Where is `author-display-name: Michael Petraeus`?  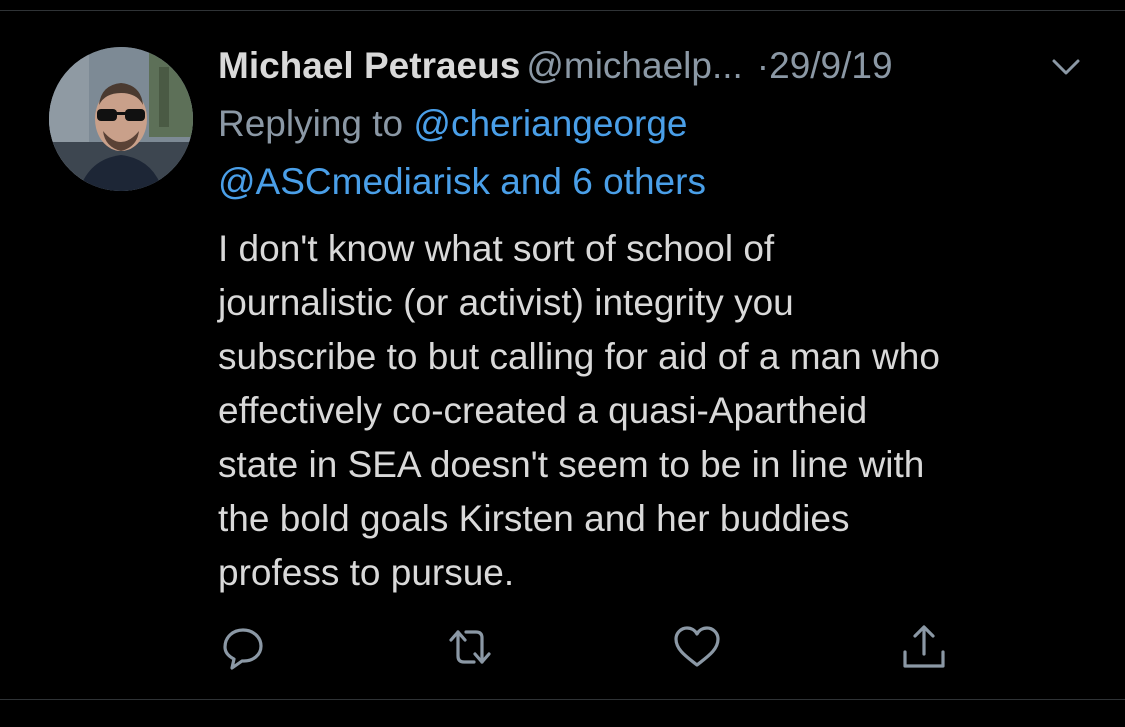 author-display-name: Michael Petraeus is located at coordinates (369, 65).